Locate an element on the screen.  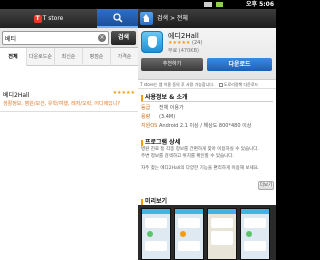
section-title-preview: 미리보기 is located at coordinates (154, 200).